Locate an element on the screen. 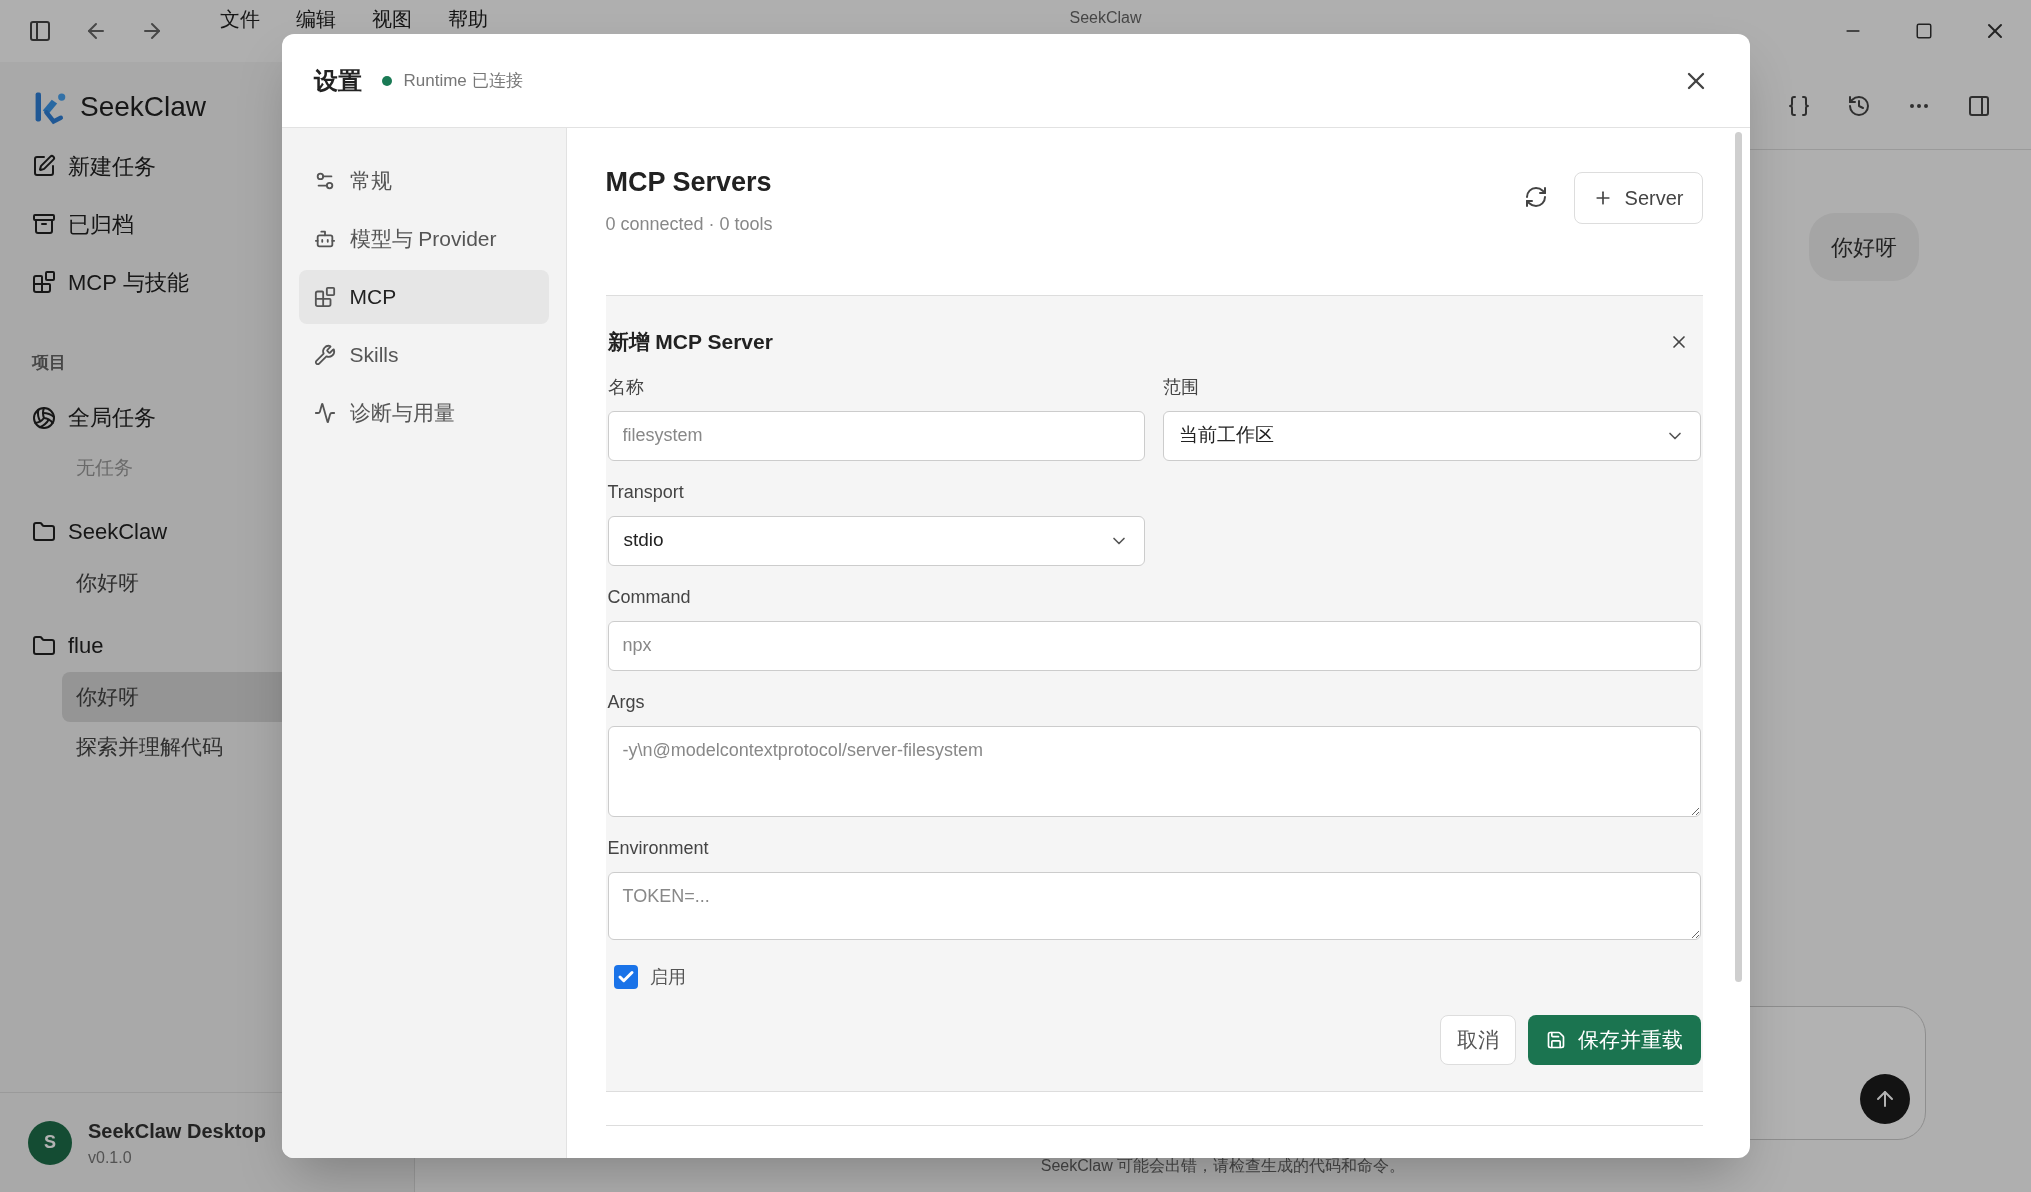 The height and width of the screenshot is (1192, 2031). field-label: Transport is located at coordinates (646, 492).